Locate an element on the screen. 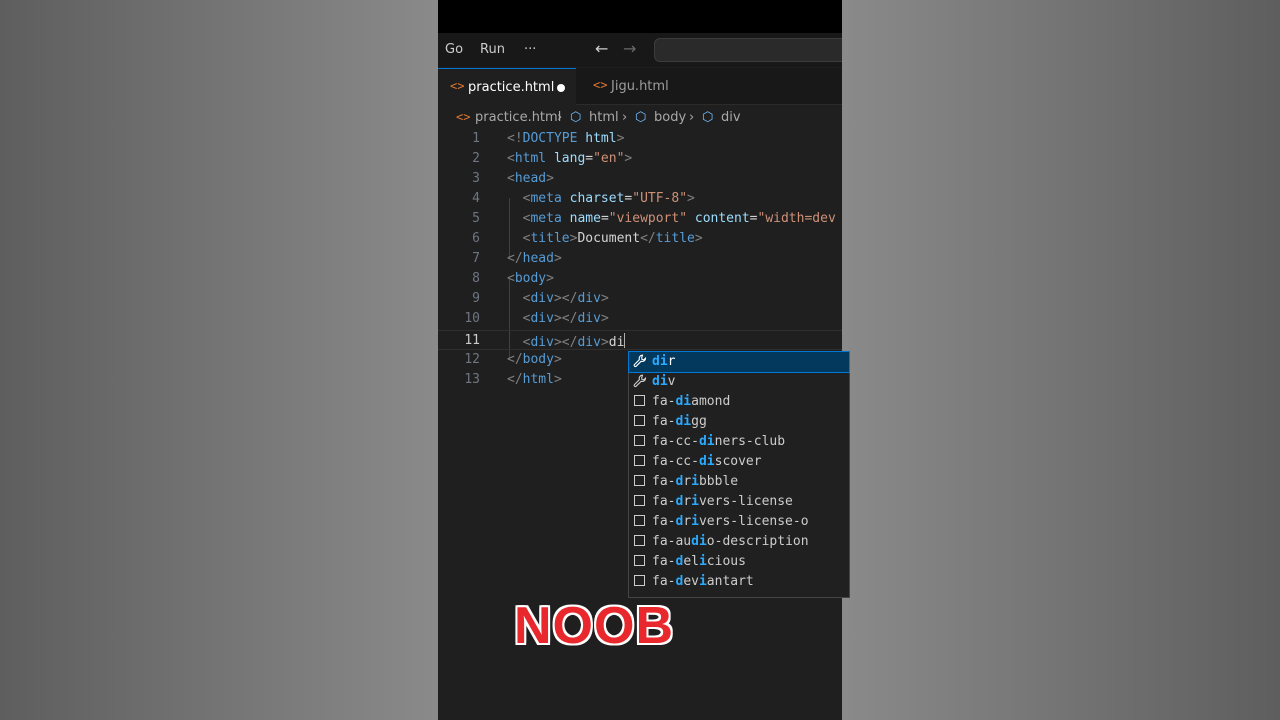 The width and height of the screenshot is (1280, 720). line-number: 6 is located at coordinates (476, 238).